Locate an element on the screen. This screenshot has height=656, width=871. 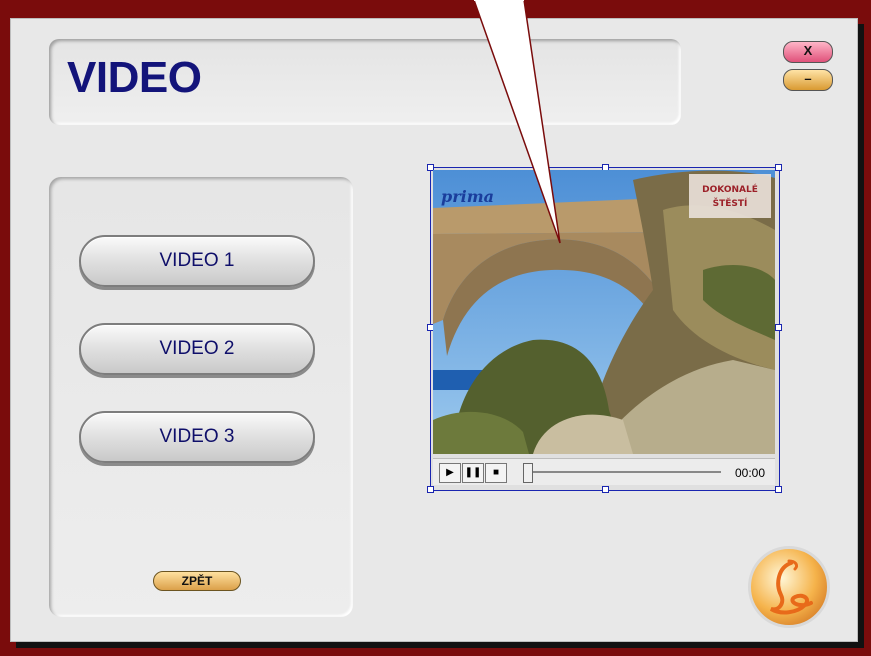
pause-icon: ❚❚ is located at coordinates (473, 472).